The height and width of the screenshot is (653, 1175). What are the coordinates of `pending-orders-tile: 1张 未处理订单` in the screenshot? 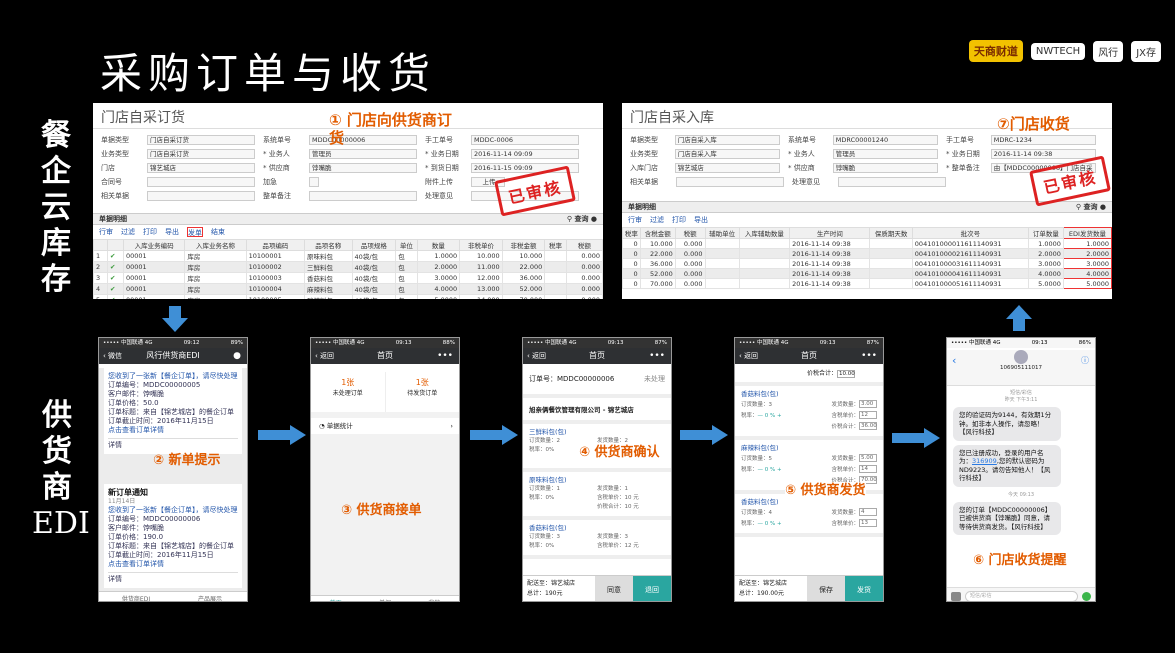 It's located at (348, 392).